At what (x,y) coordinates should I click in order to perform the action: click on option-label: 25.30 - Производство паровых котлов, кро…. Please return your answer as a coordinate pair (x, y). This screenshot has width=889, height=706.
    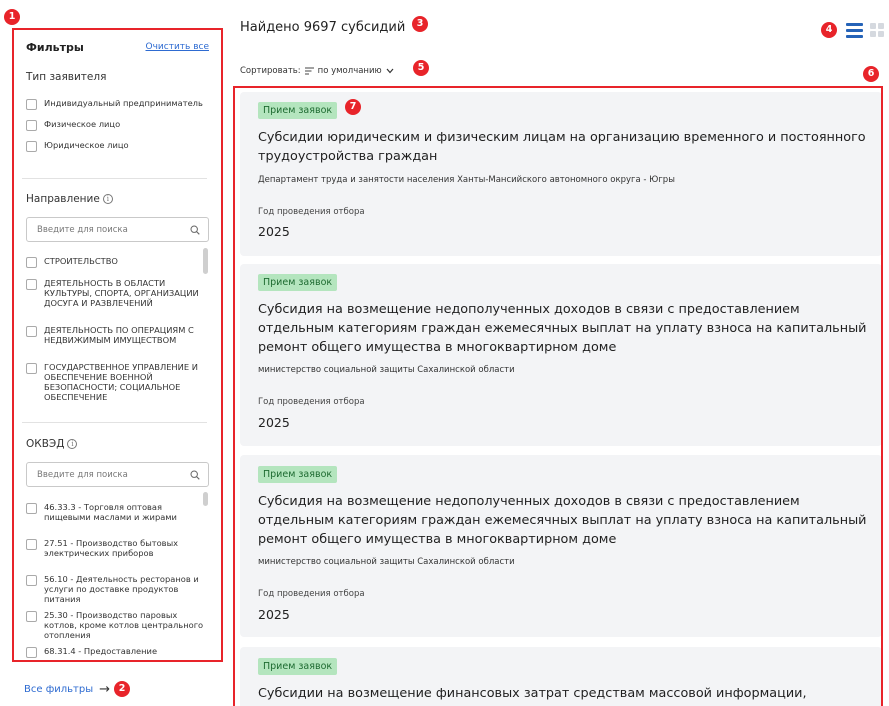
    Looking at the image, I should click on (124, 625).